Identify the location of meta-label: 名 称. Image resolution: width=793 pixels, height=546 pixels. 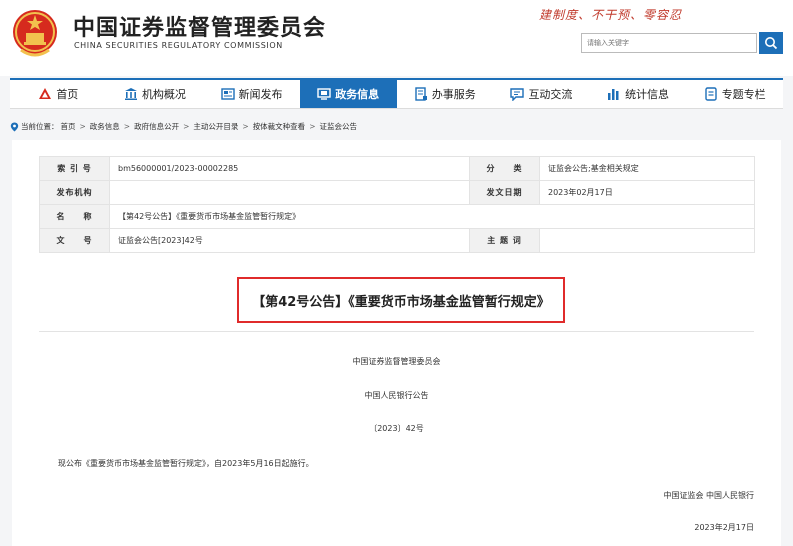
(74, 216).